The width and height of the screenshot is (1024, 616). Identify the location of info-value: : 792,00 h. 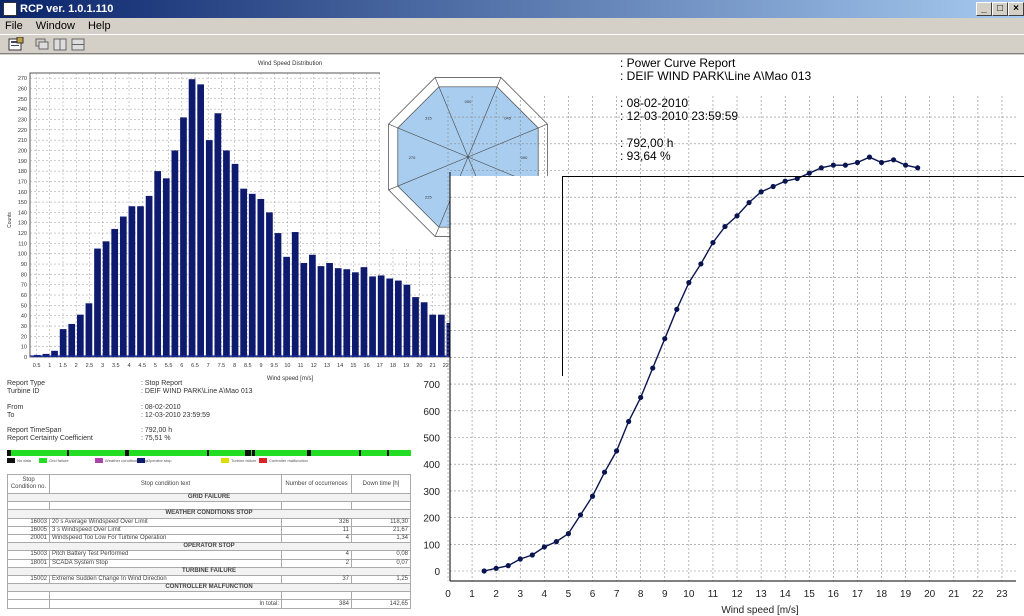
(157, 430).